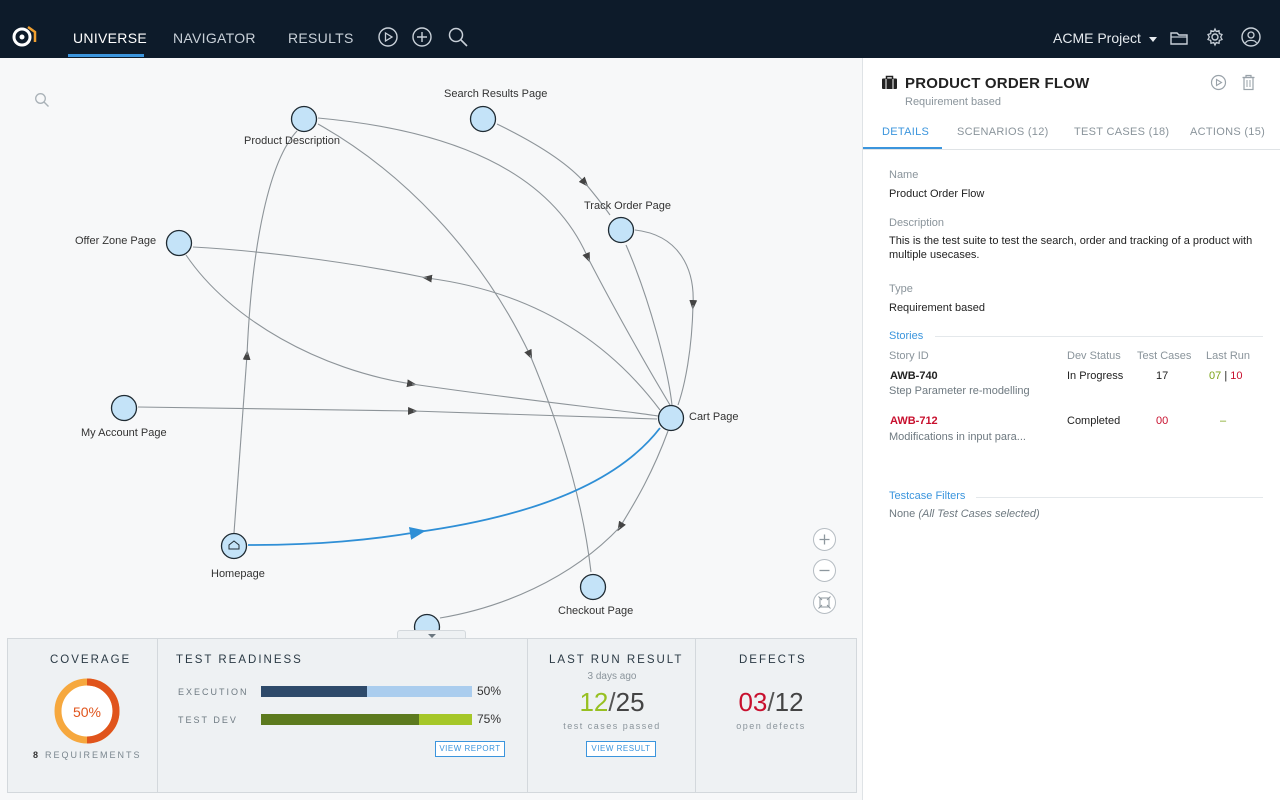  What do you see at coordinates (1228, 356) in the screenshot?
I see `col-last-run: Last Run` at bounding box center [1228, 356].